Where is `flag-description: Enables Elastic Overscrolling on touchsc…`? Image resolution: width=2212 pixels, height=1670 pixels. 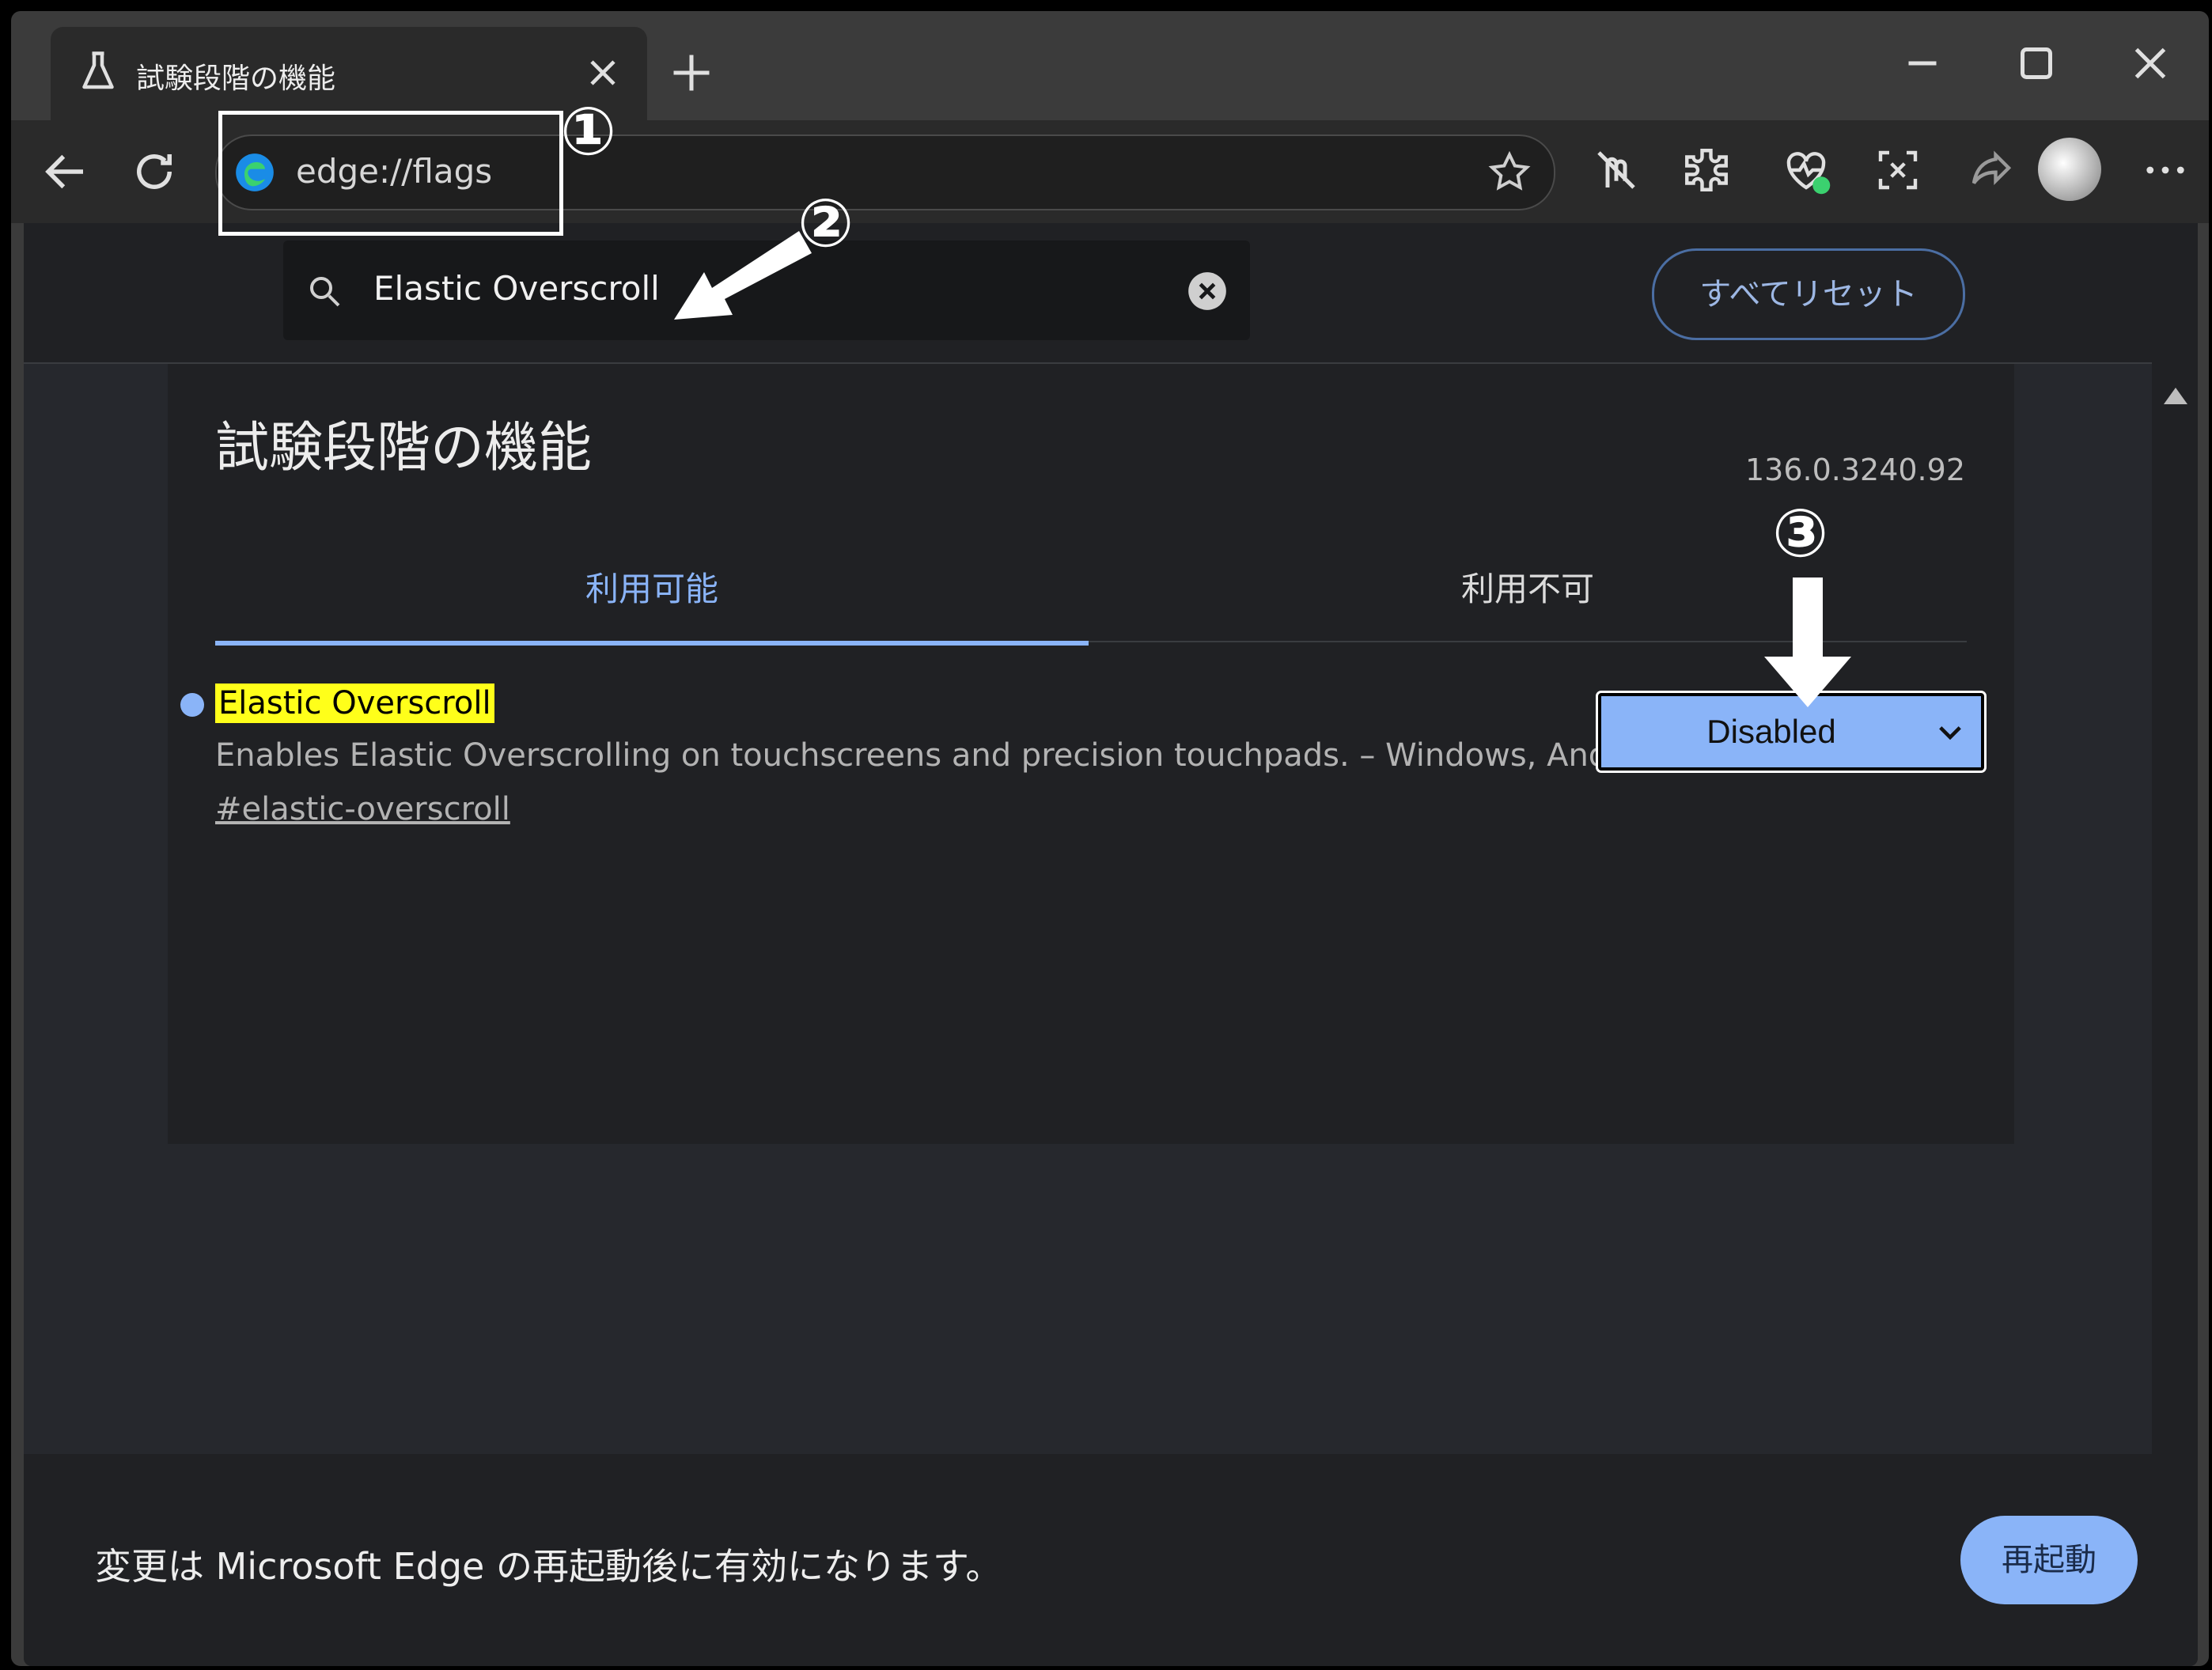 flag-description: Enables Elastic Overscrolling on touchsc… is located at coordinates (942, 755).